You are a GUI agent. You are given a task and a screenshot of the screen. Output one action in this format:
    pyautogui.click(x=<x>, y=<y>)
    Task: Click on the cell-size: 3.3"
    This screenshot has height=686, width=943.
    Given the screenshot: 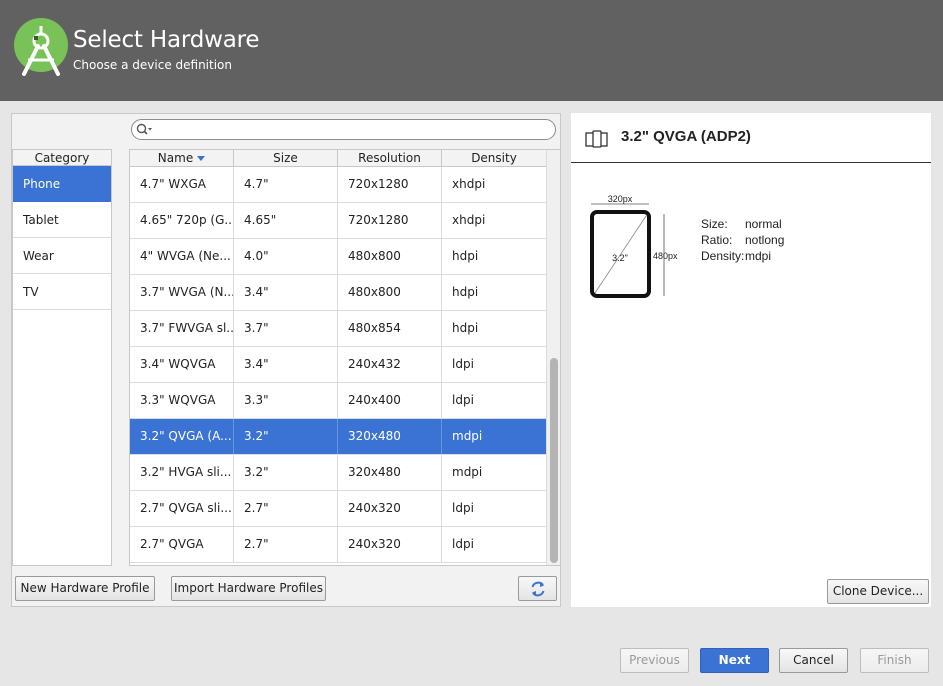 What is the action you would take?
    pyautogui.click(x=286, y=400)
    